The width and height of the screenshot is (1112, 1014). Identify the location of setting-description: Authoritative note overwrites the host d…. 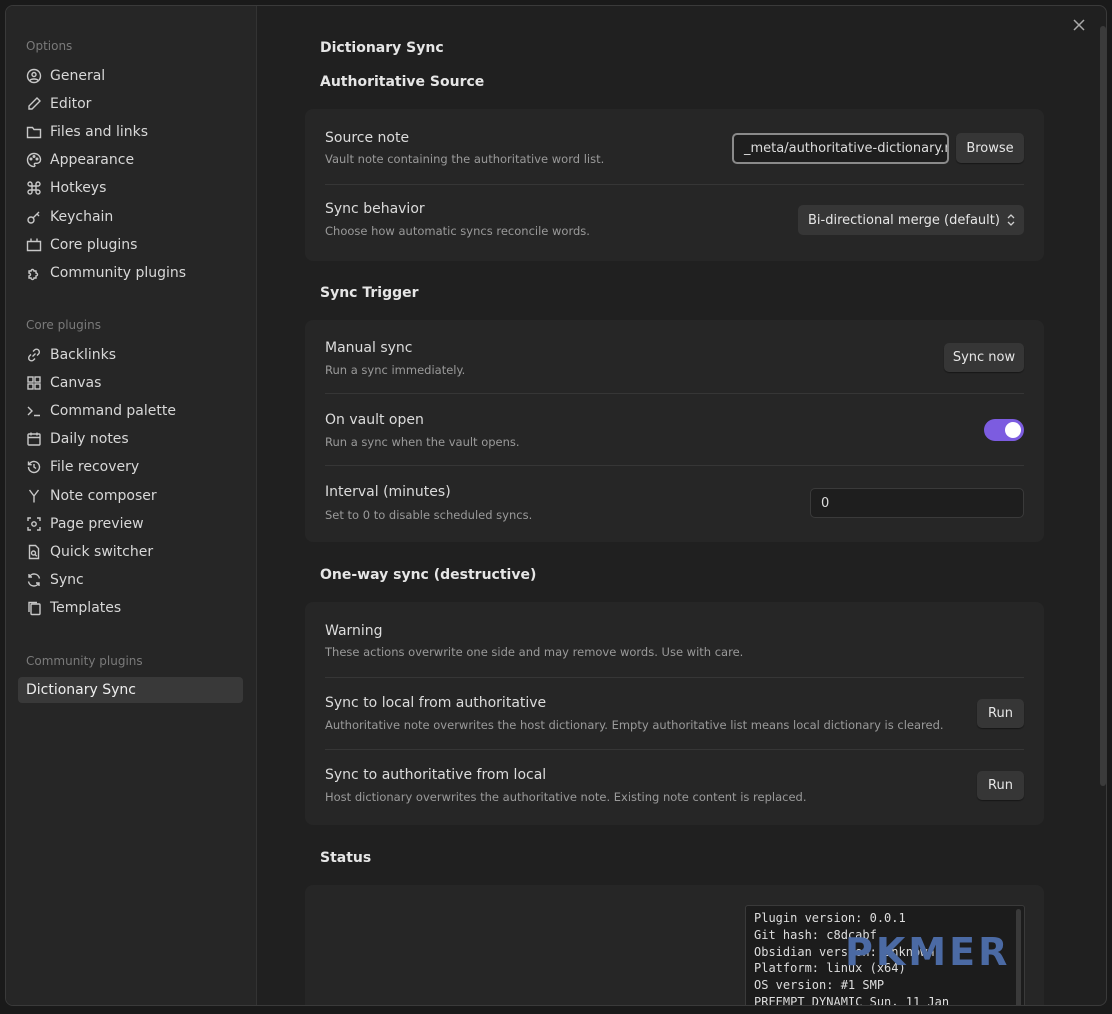
(634, 725).